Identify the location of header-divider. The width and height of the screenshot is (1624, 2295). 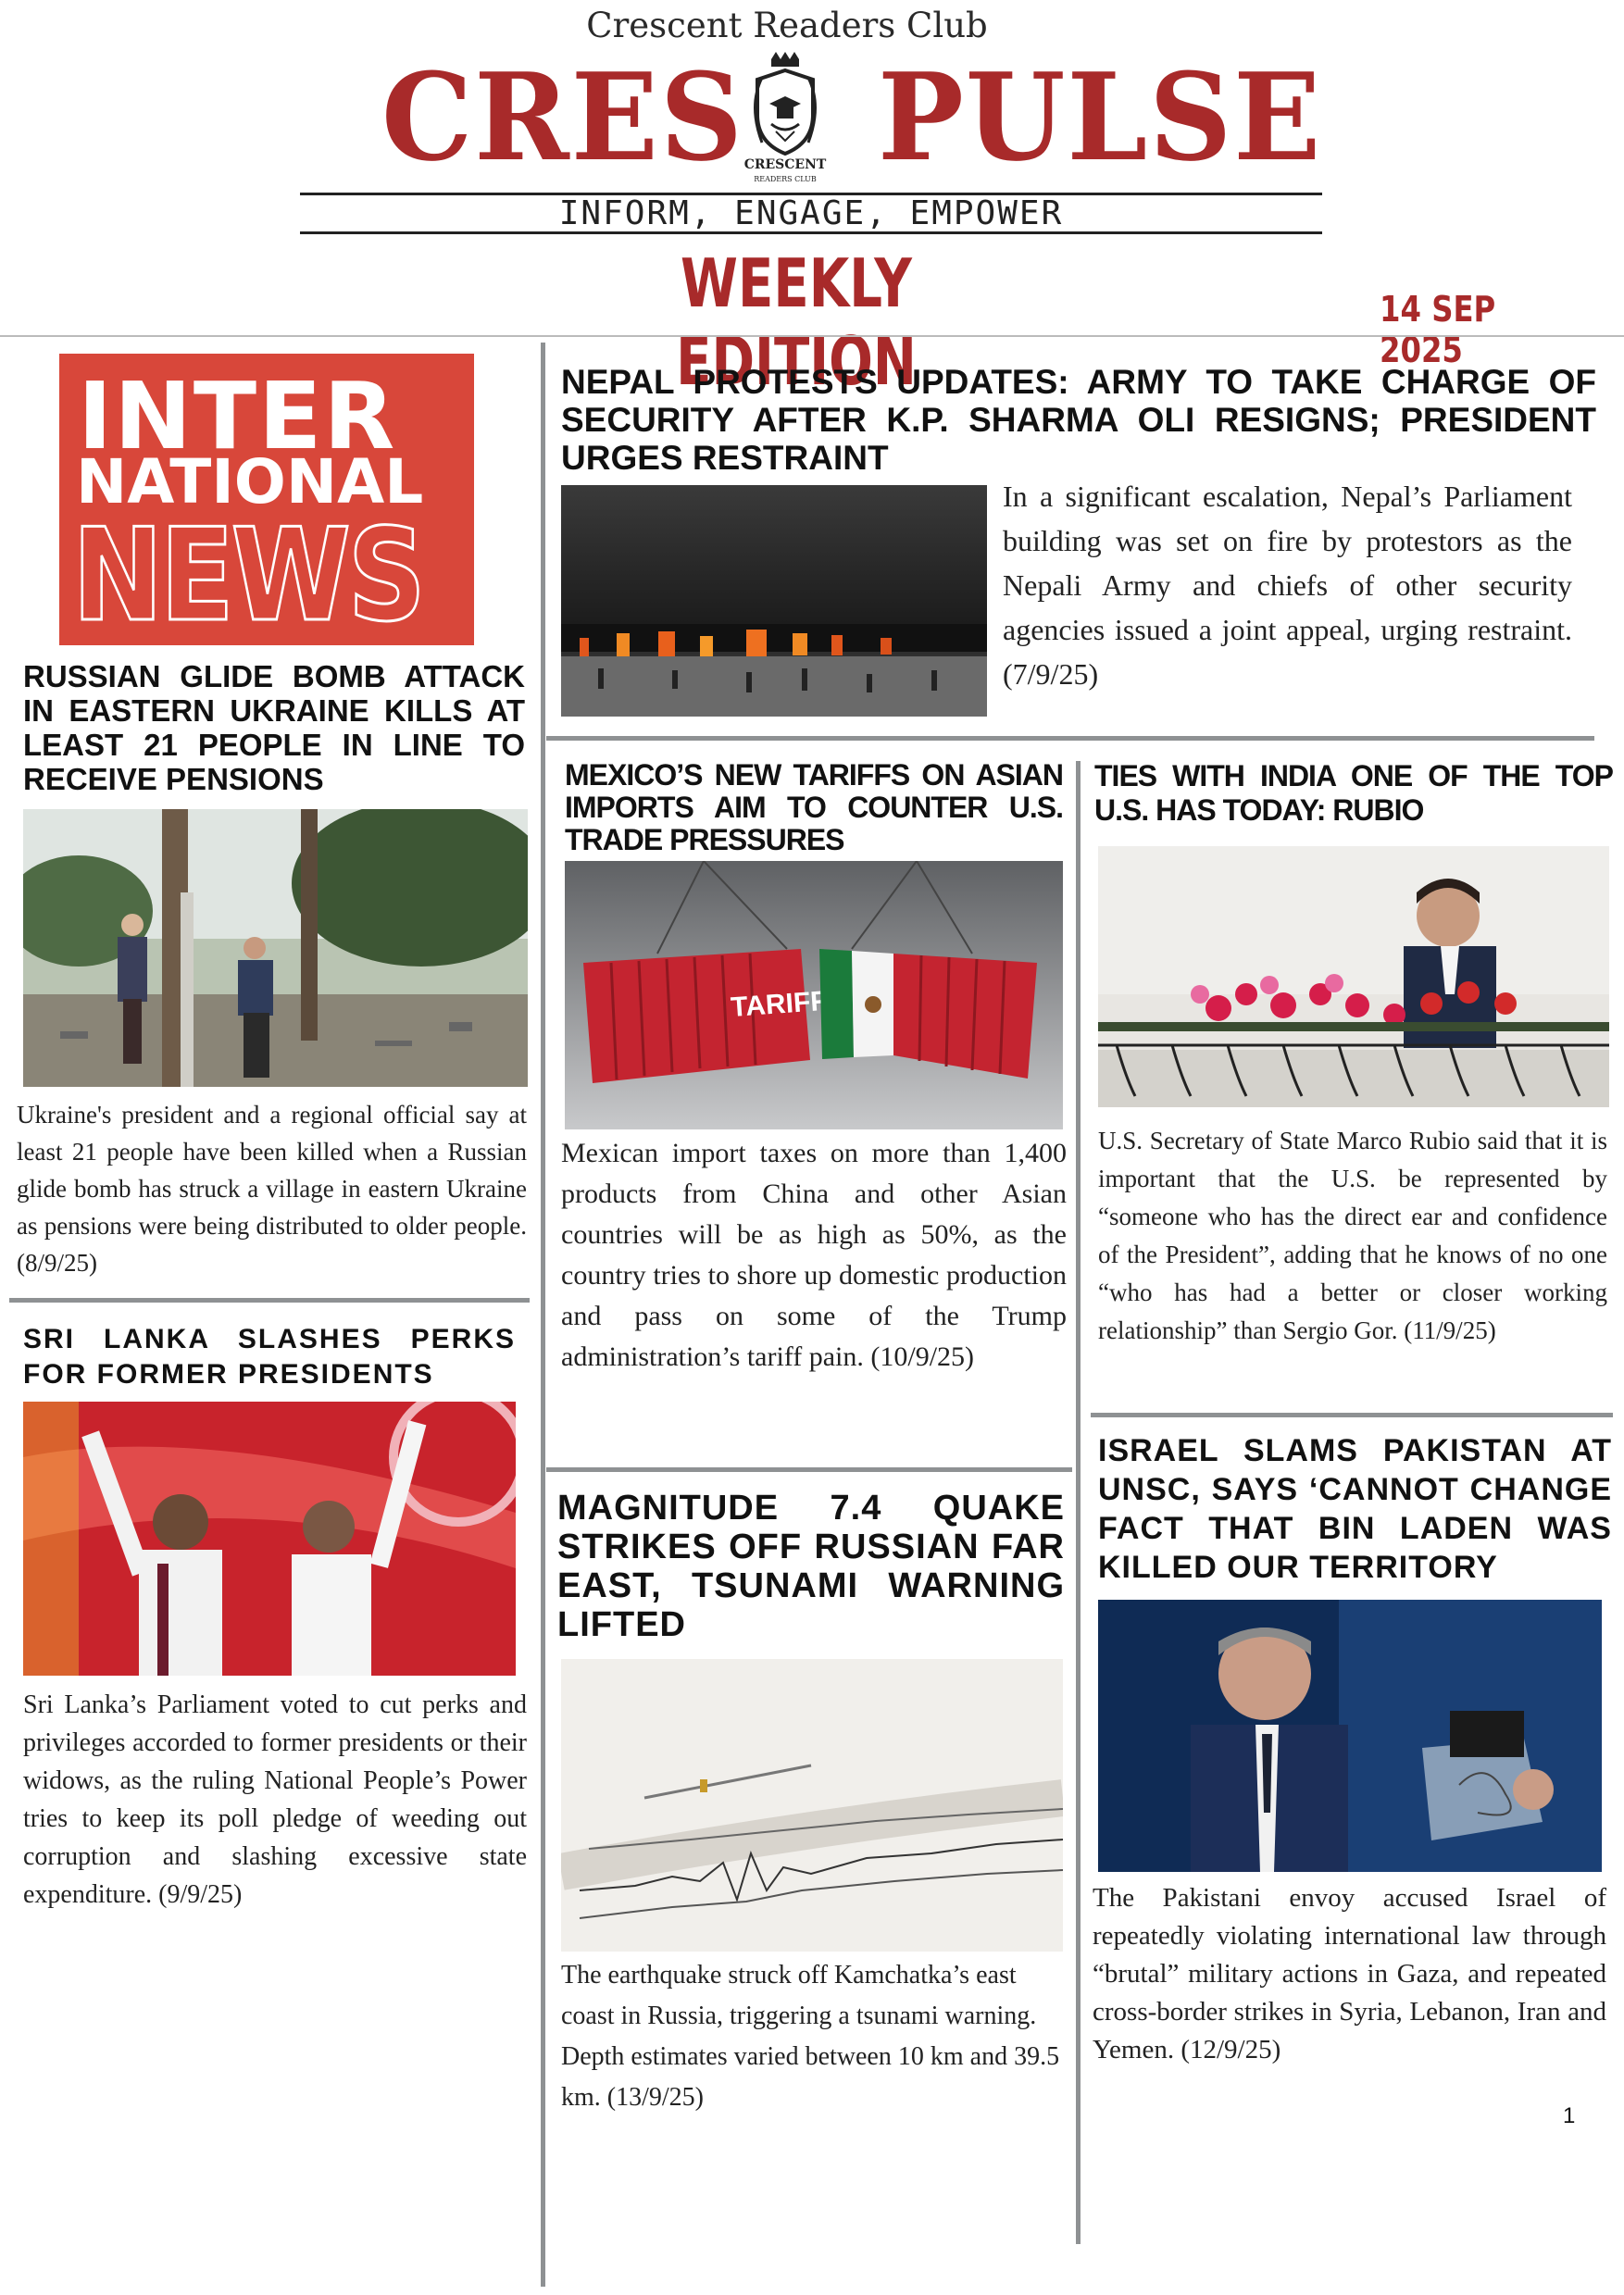
(812, 336).